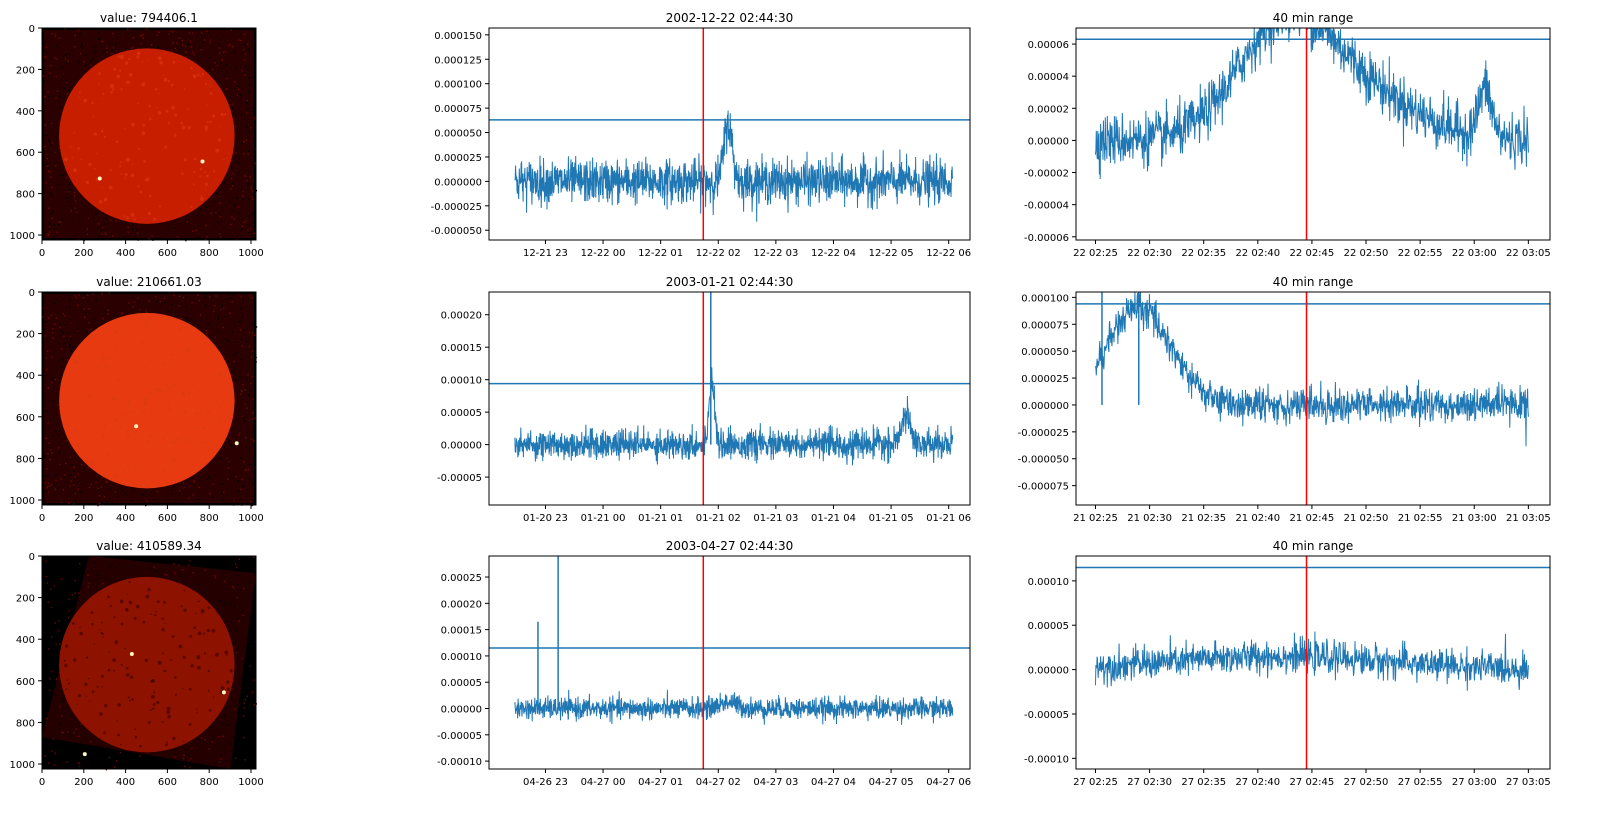  I want to click on day-xtick-label: 01-21 06, so click(948, 518).